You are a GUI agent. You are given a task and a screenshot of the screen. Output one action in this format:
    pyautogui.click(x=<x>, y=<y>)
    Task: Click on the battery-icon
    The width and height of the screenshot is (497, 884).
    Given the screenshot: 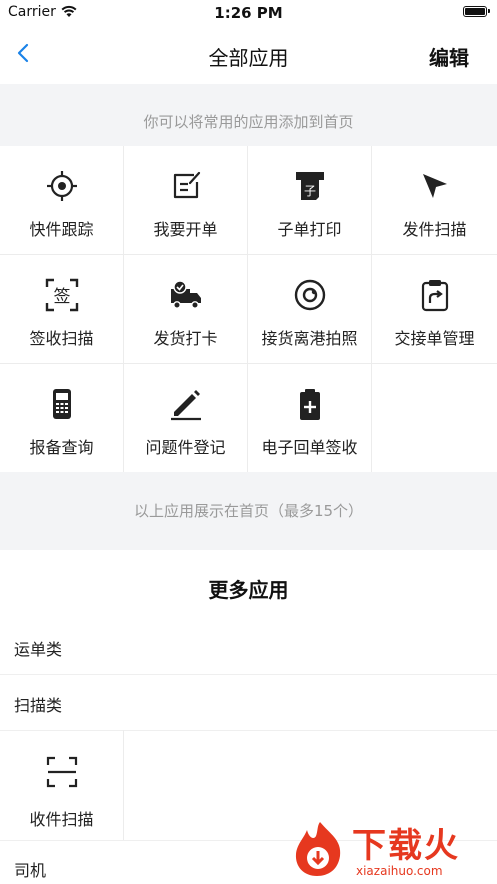 What is the action you would take?
    pyautogui.click(x=476, y=11)
    